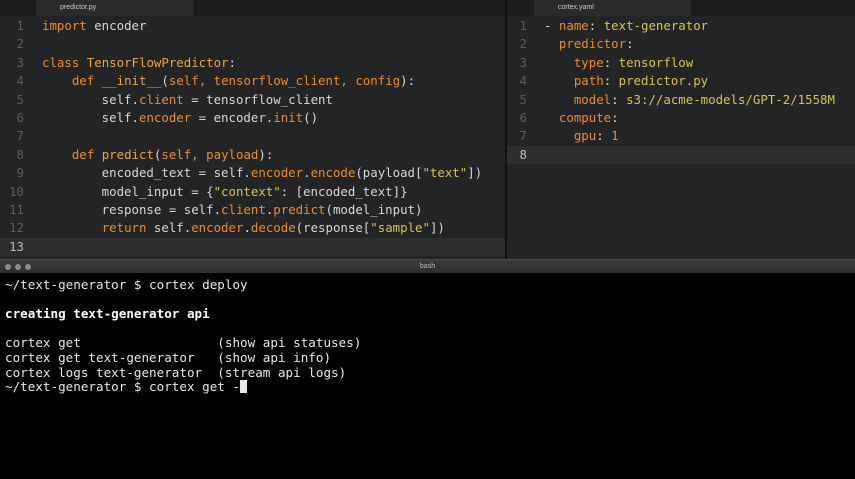  I want to click on code-token: import, so click(64, 25).